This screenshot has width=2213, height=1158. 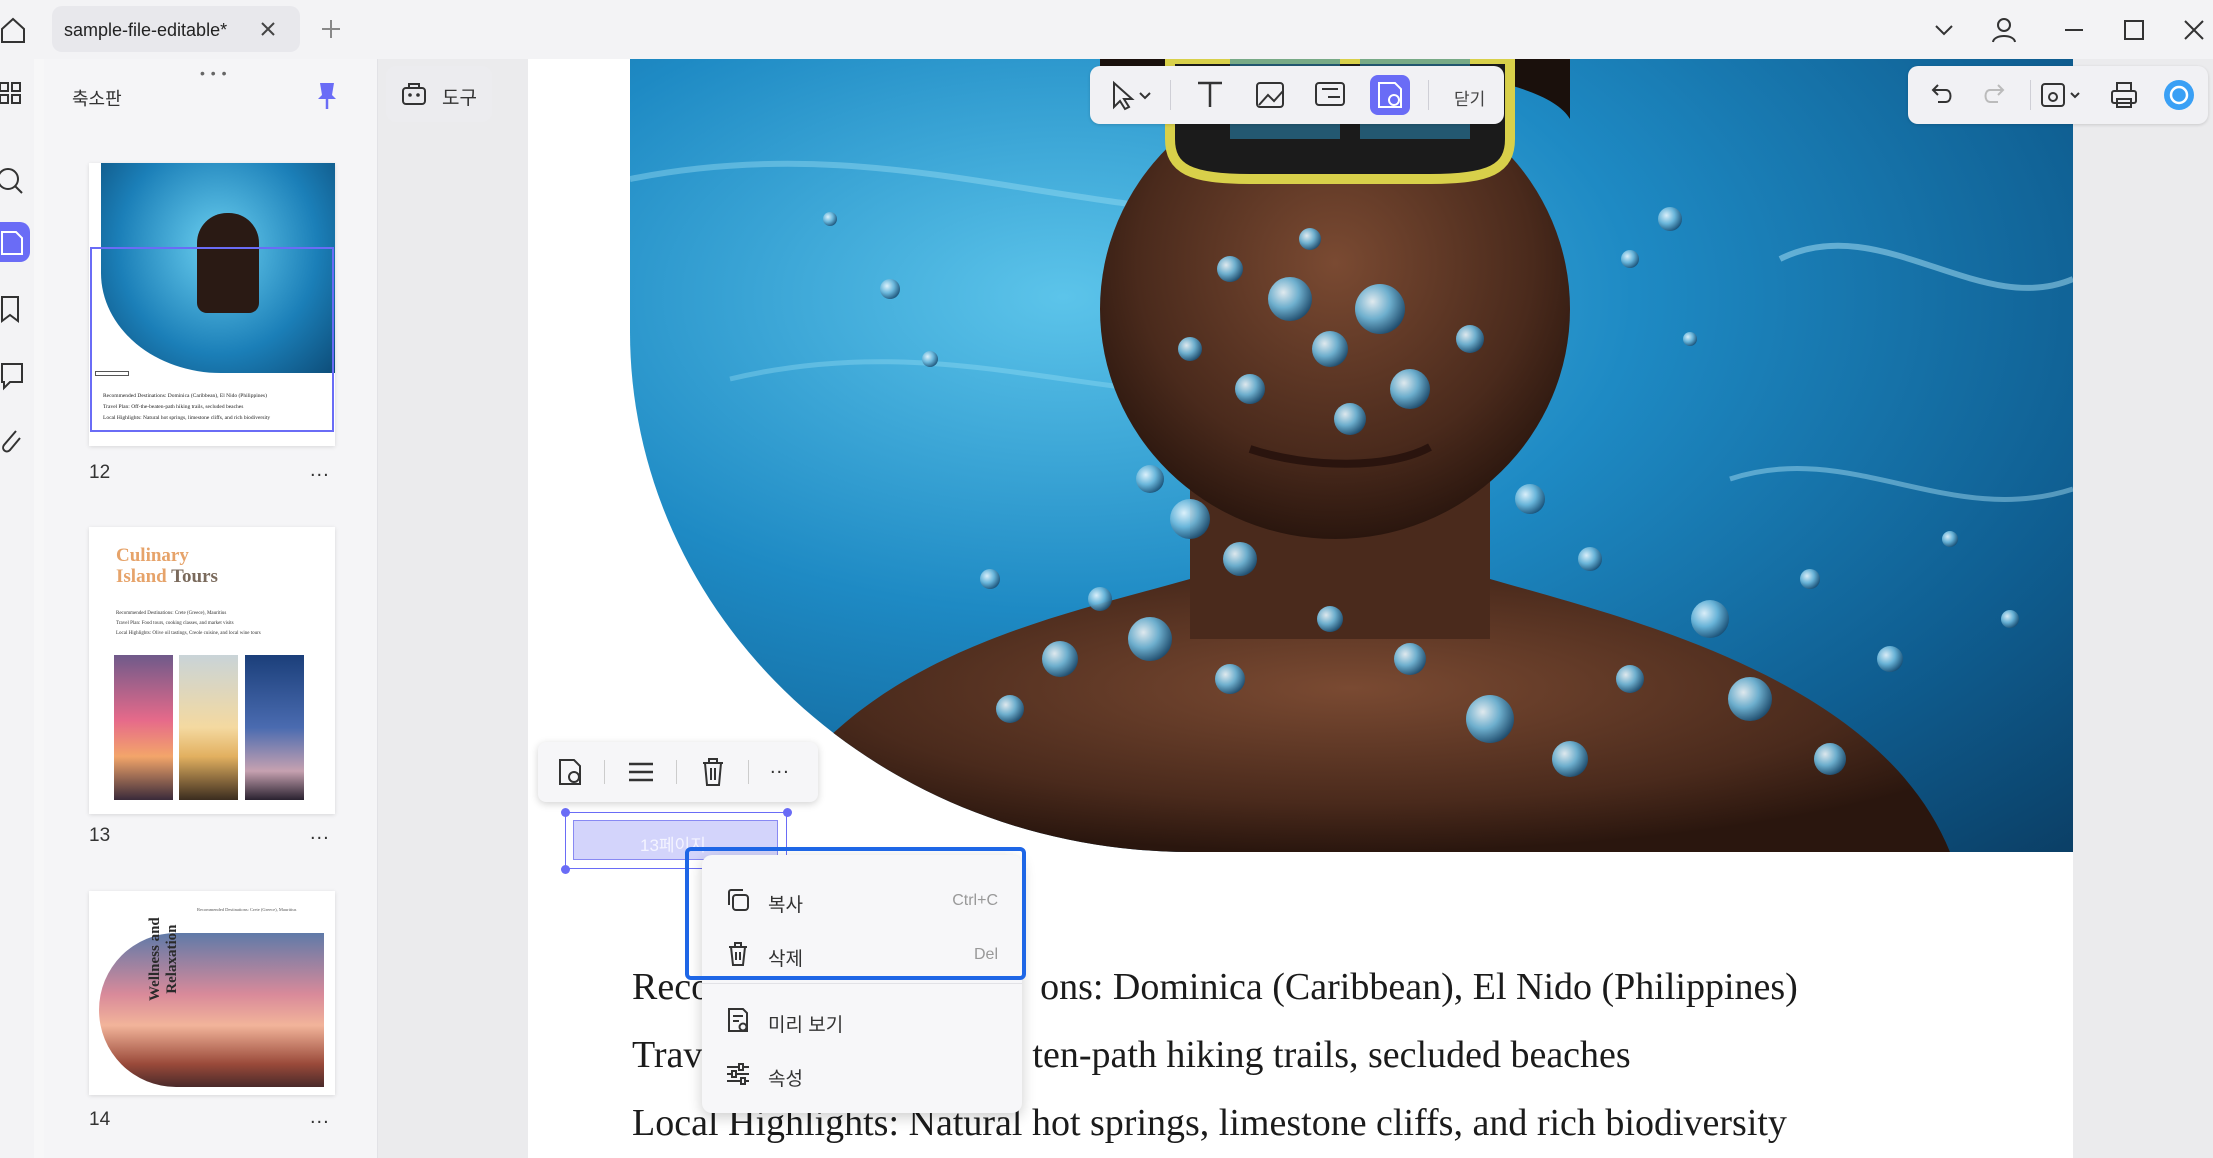 I want to click on document-tab: sample-file-editable*, so click(x=176, y=29).